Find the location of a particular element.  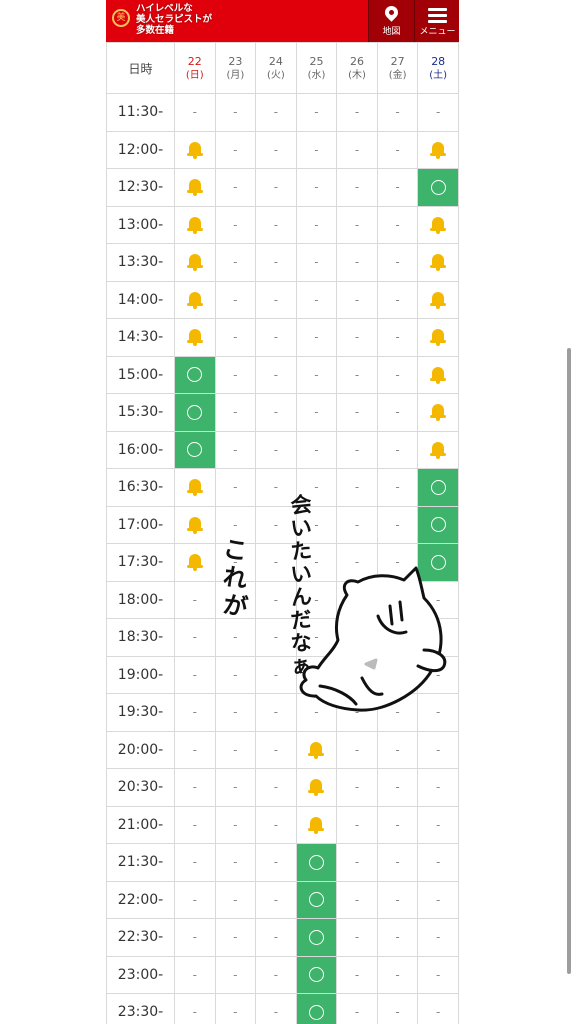

site-logo: 美 ハイレベルな 美人セラピストが 多数在籍 is located at coordinates (237, 21).